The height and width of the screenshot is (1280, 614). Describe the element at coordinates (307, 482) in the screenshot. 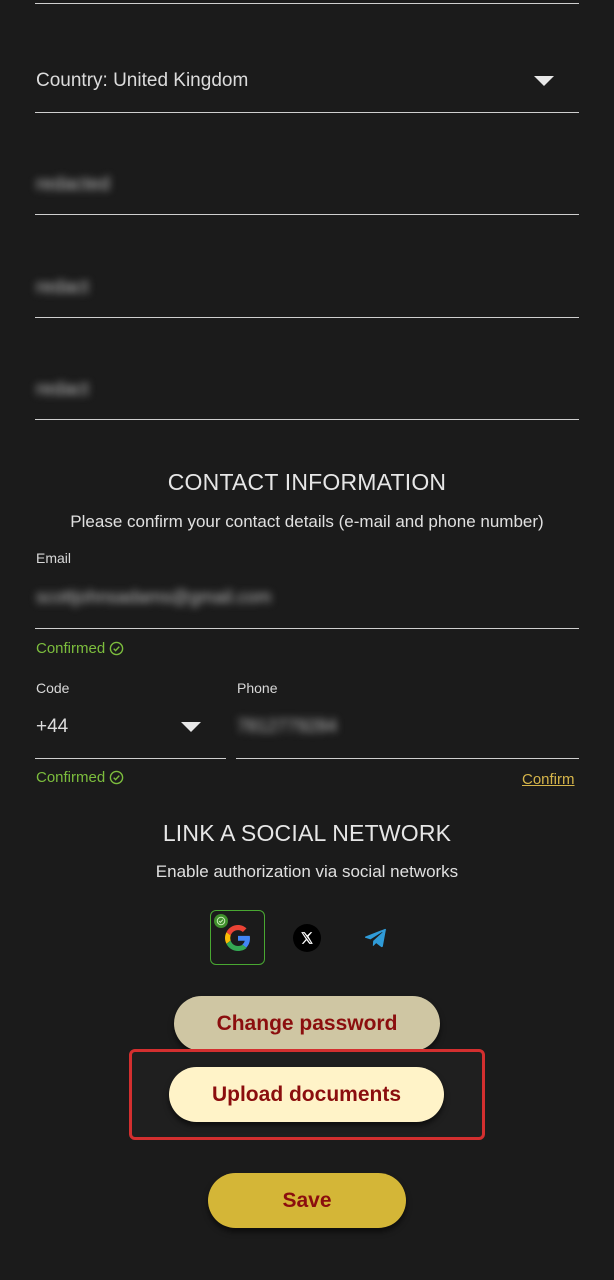

I see `contact-heading: CONTACT INFORMATION` at that location.